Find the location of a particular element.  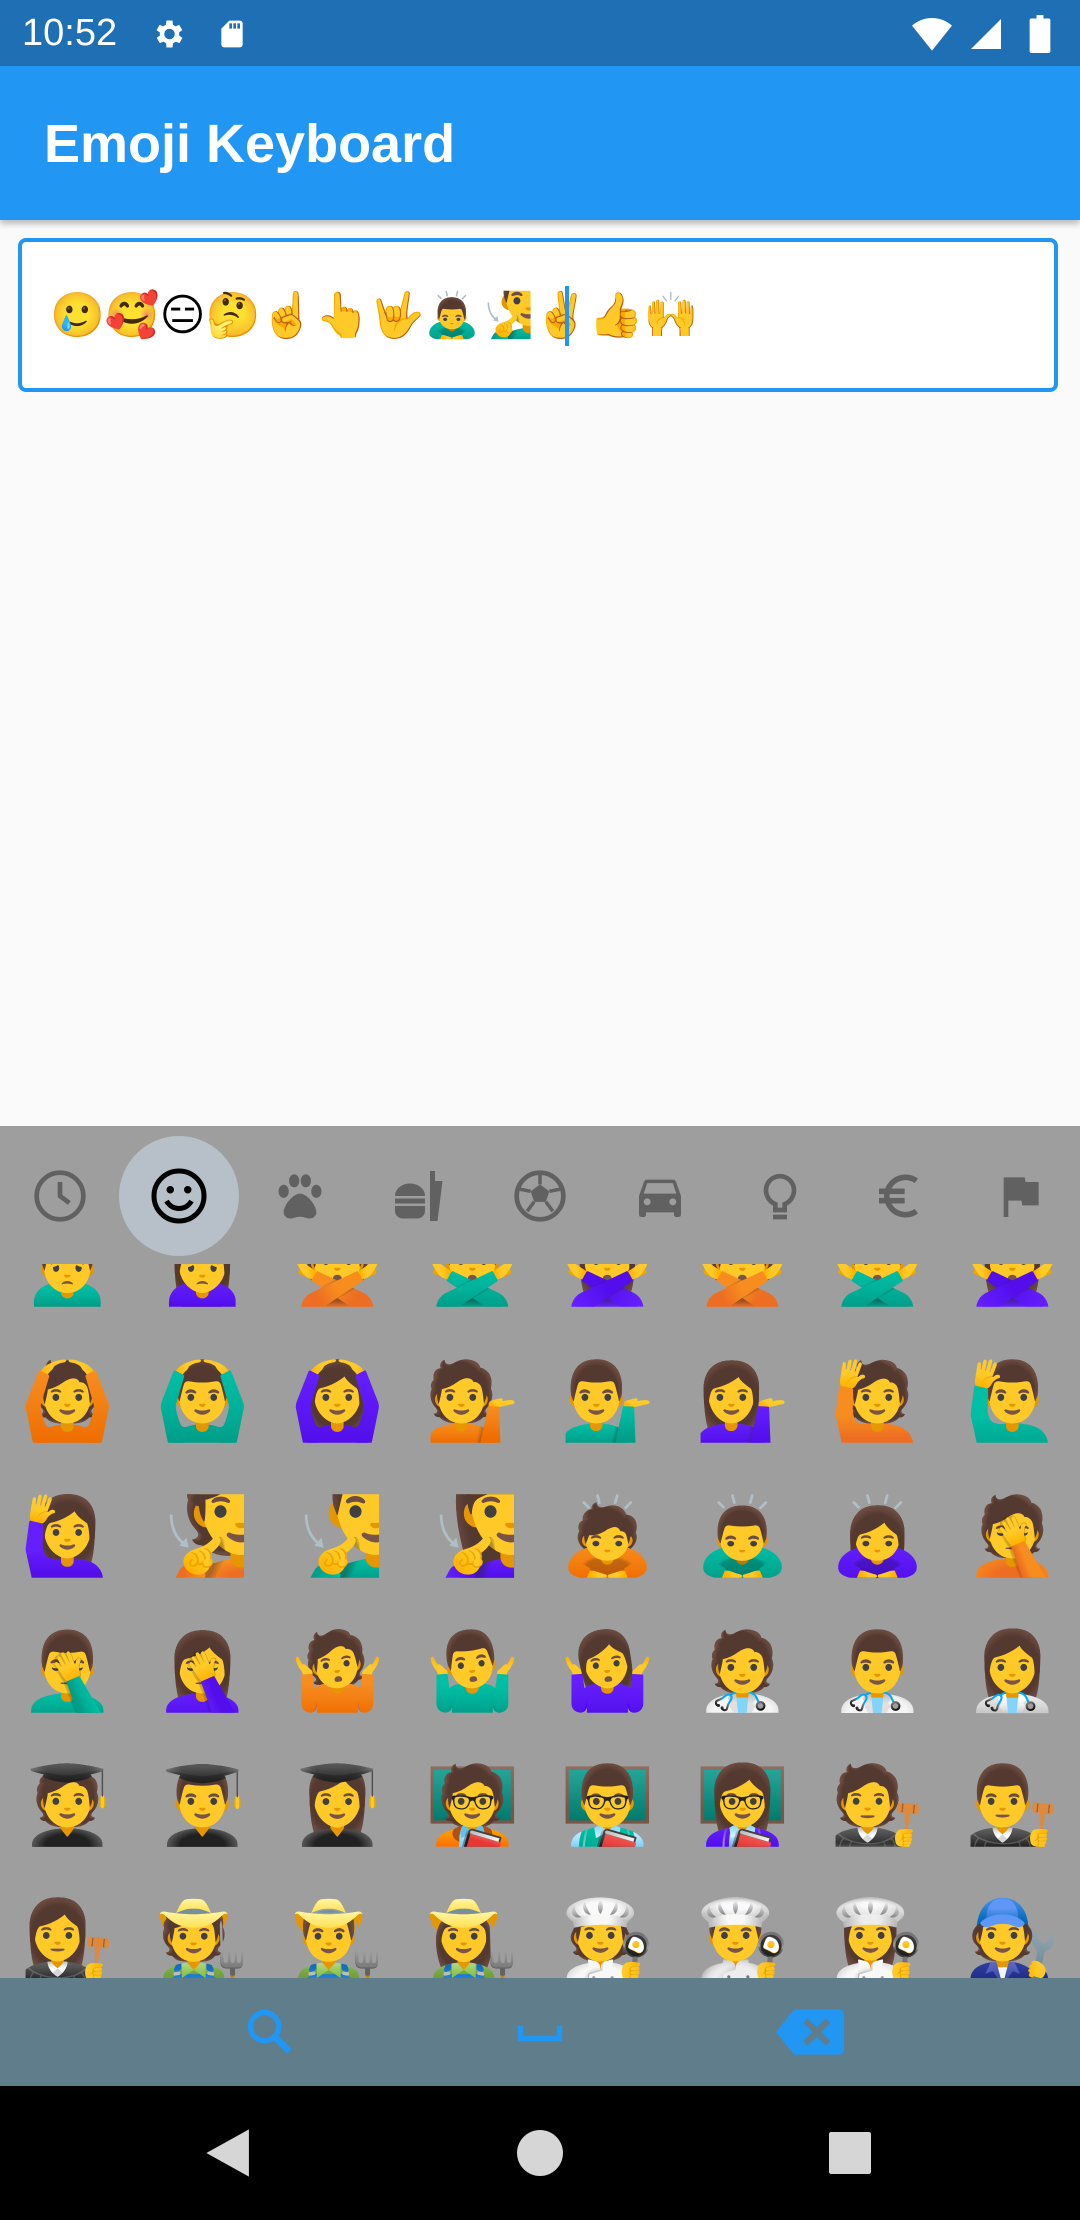

emoji-text-field: 🥲🥰😑🤔☝️👆🤟🙇‍♂️🧏‍♂️✌️👍🙌 is located at coordinates (538, 315).